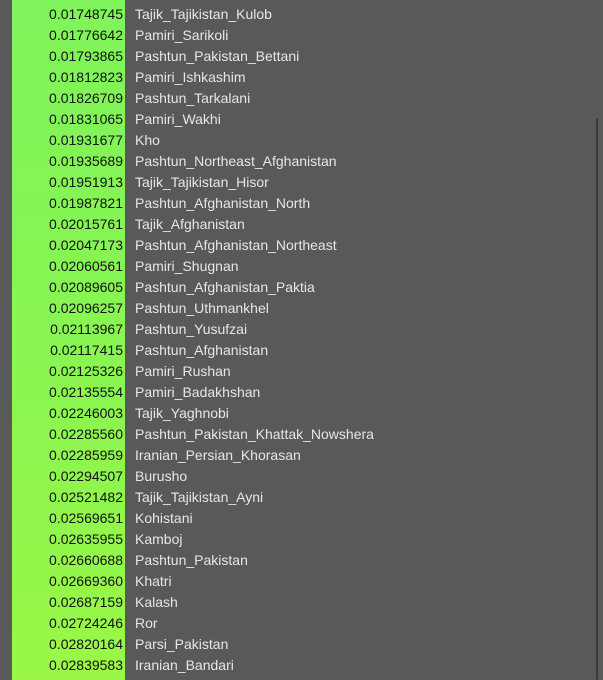 The image size is (603, 680). Describe the element at coordinates (217, 56) in the screenshot. I see `population-name: Pashtun_Pakistan_Bettani` at that location.